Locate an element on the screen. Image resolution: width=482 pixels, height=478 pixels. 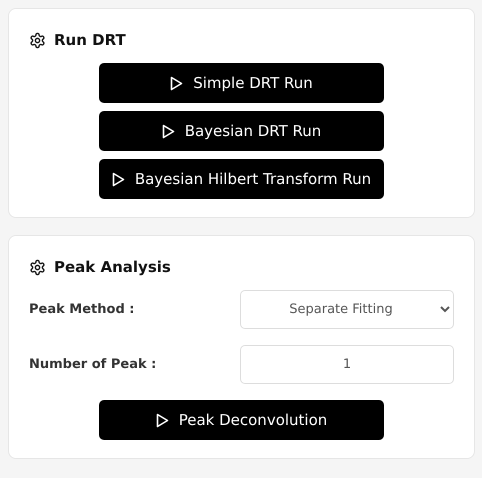
method-select: Separate Fitting is located at coordinates (347, 309).